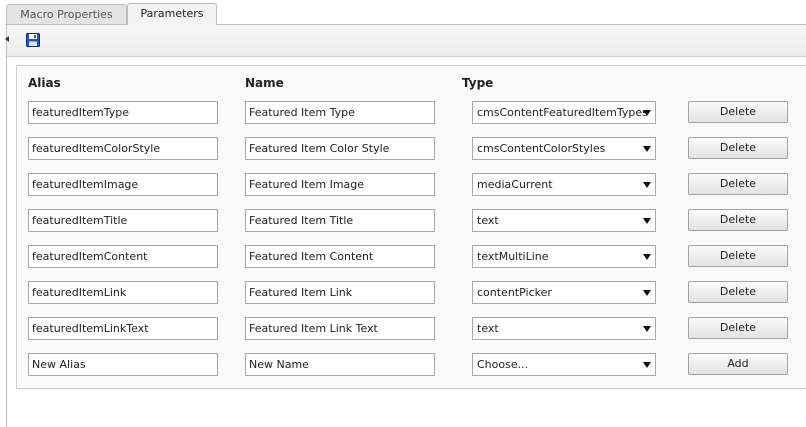 Image resolution: width=806 pixels, height=427 pixels. Describe the element at coordinates (123, 256) in the screenshot. I see `alias-input: featuredItemContent` at that location.